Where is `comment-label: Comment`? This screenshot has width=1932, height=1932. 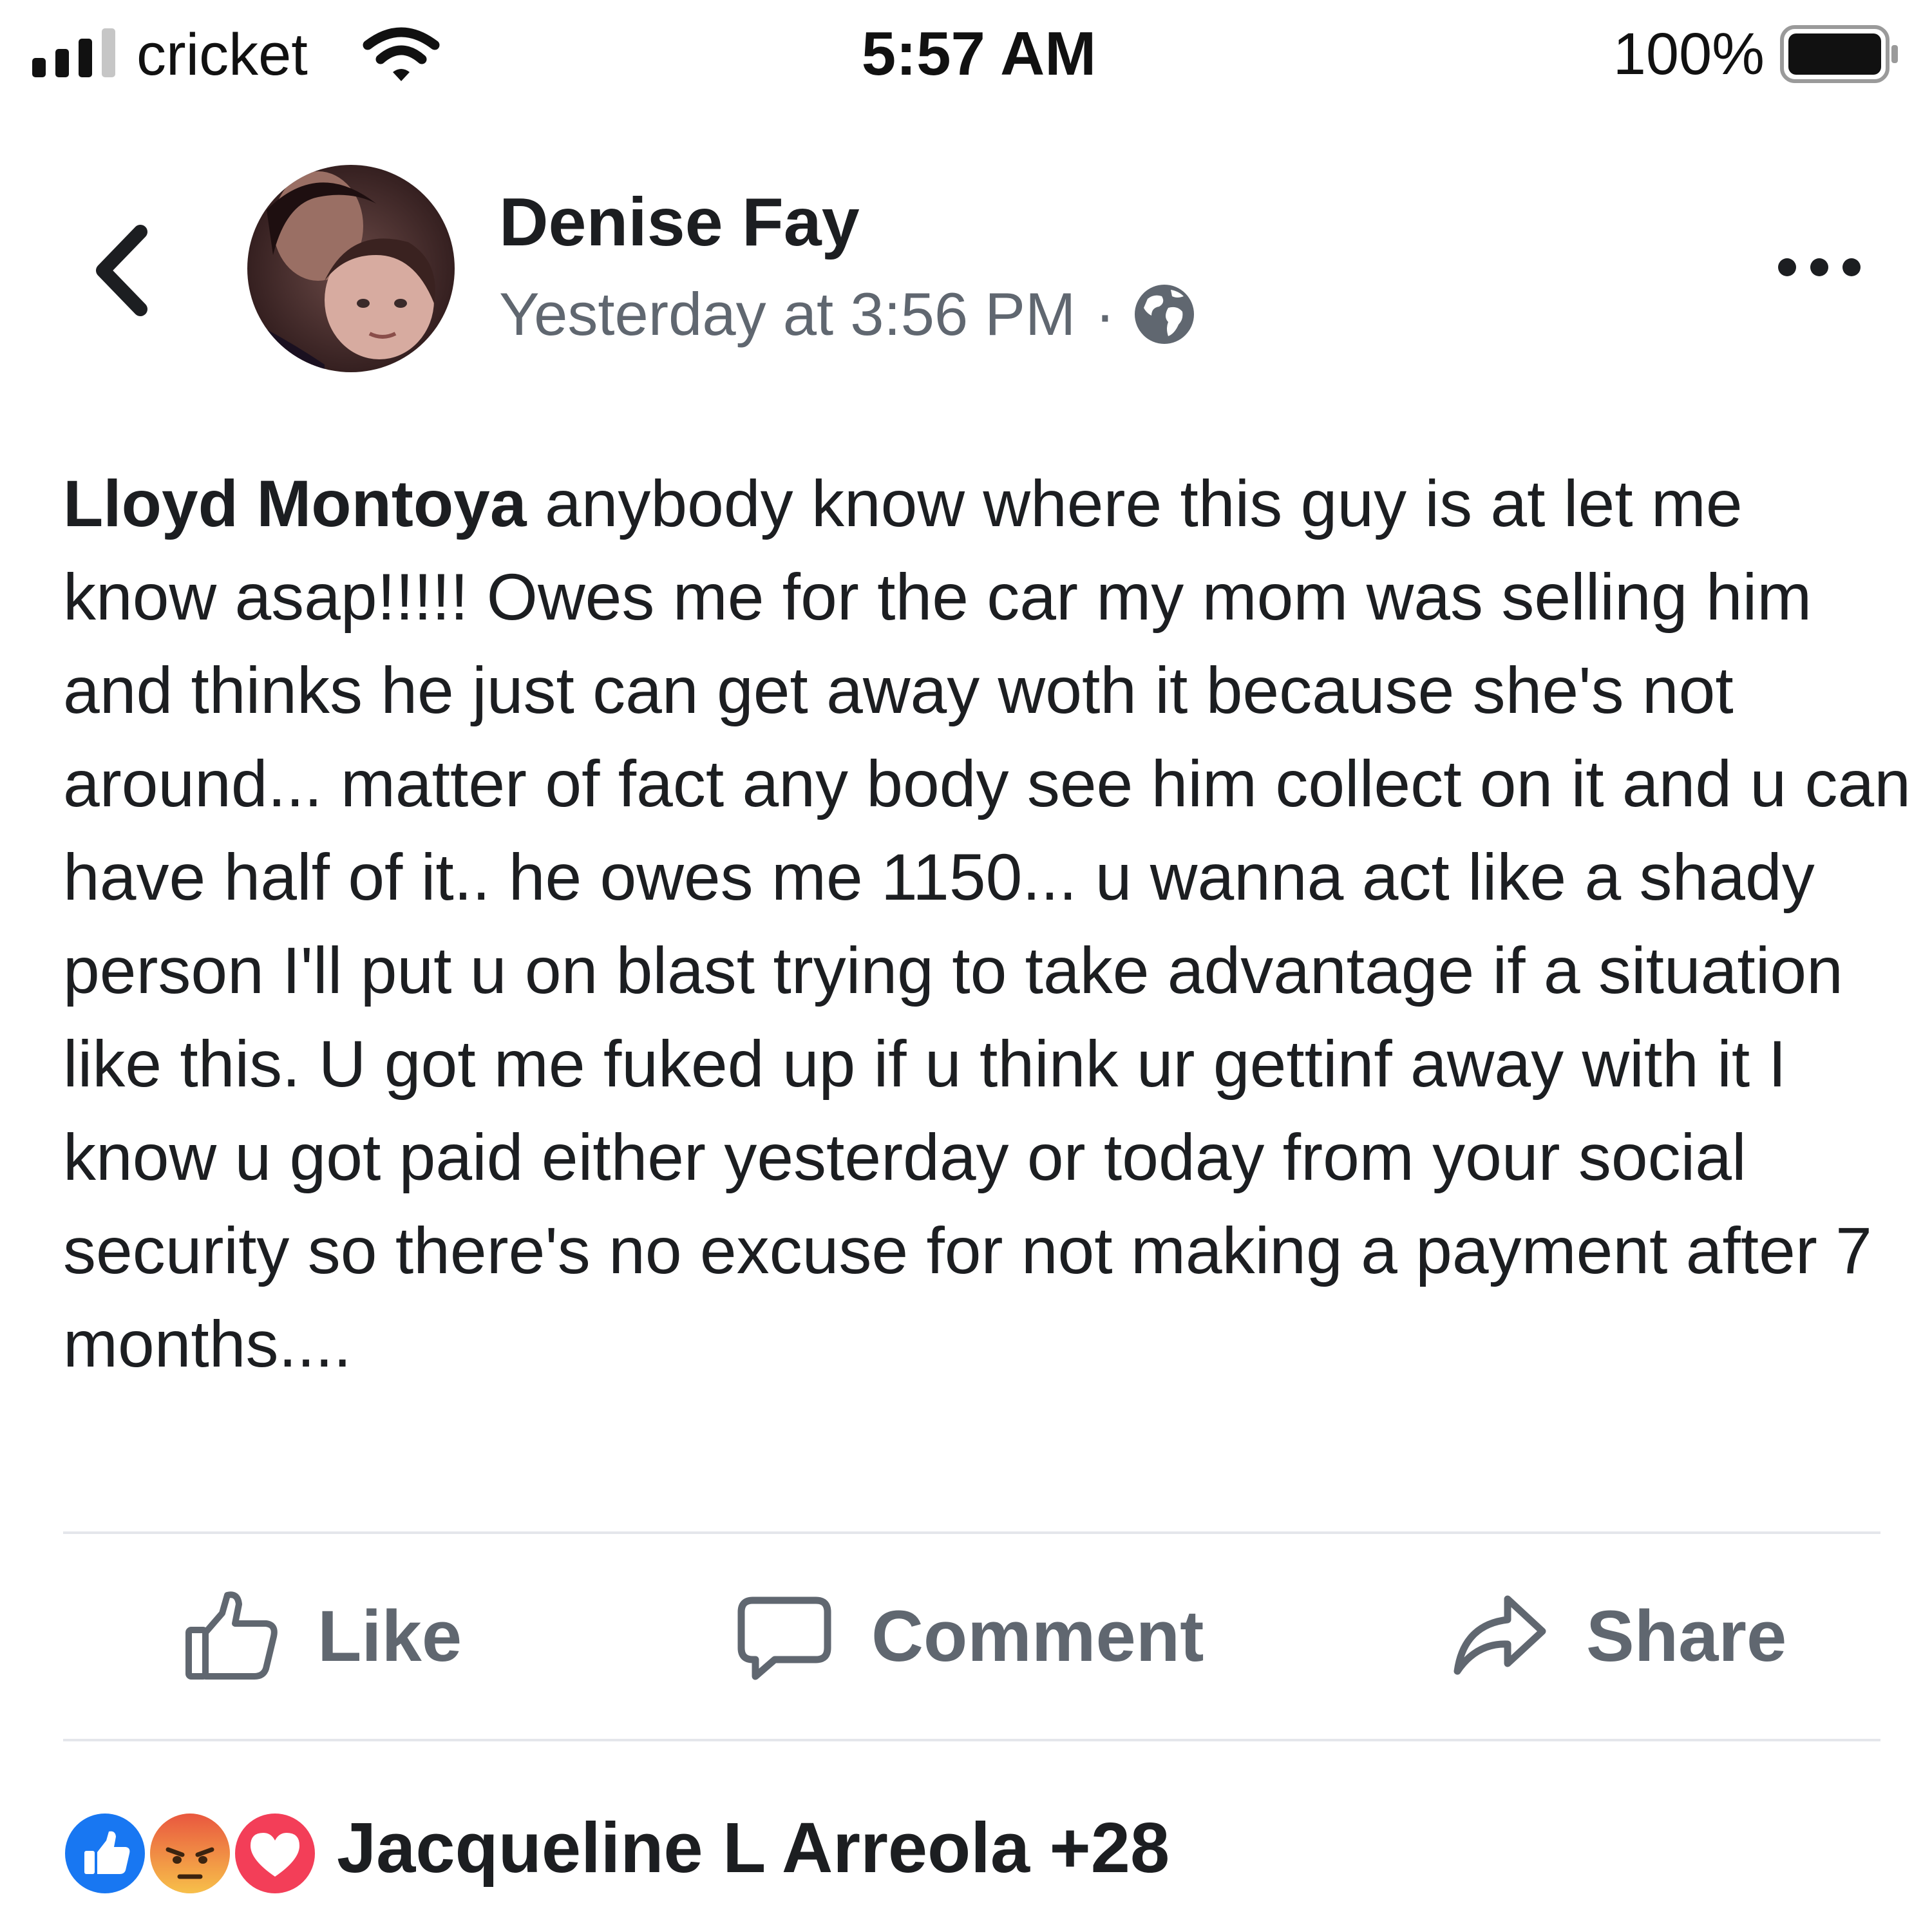
comment-label: Comment is located at coordinates (1037, 1636).